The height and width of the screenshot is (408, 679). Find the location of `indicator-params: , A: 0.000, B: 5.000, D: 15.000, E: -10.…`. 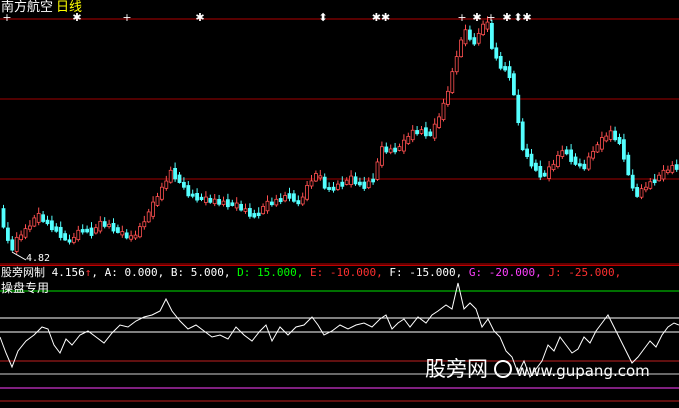

indicator-params: , A: 0.000, B: 5.000, D: 15.000, E: -10.… is located at coordinates (356, 272).